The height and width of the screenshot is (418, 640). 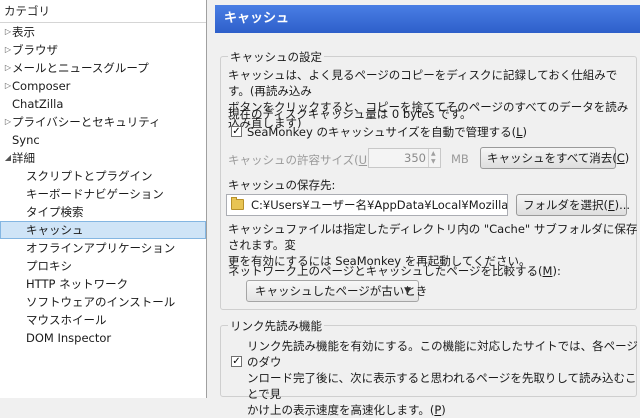 I want to click on cache-location-field: C:¥Users¥ユーザー名¥AppData¥Local¥Mozilla, so click(x=367, y=205).